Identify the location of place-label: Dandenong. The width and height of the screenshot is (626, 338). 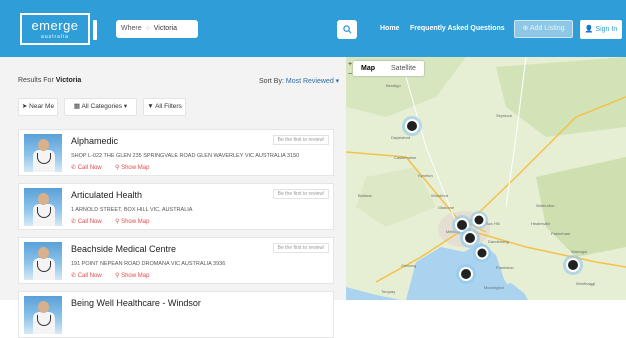
(498, 241).